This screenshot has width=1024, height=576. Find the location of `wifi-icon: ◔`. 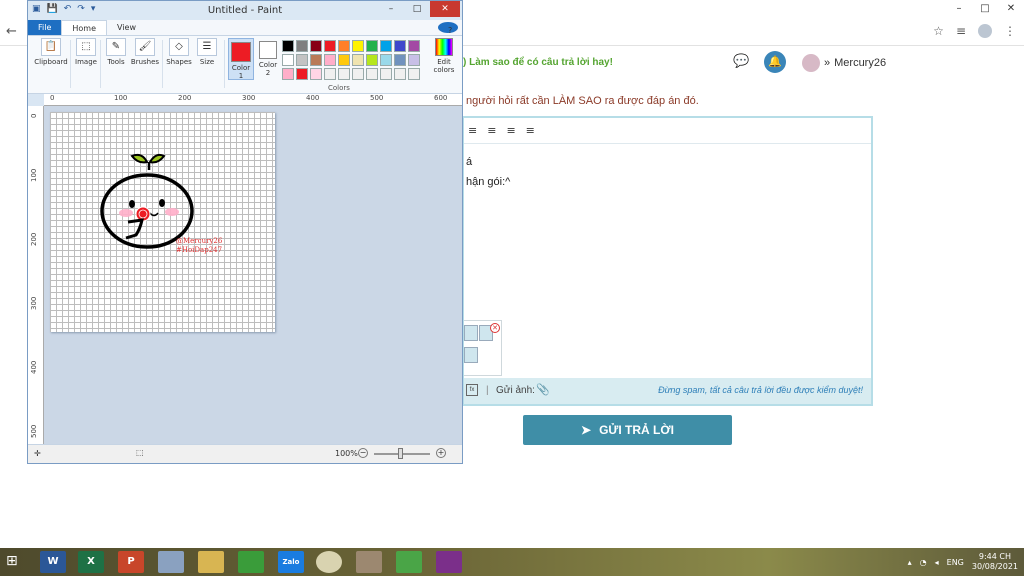

wifi-icon: ◔ is located at coordinates (923, 562).